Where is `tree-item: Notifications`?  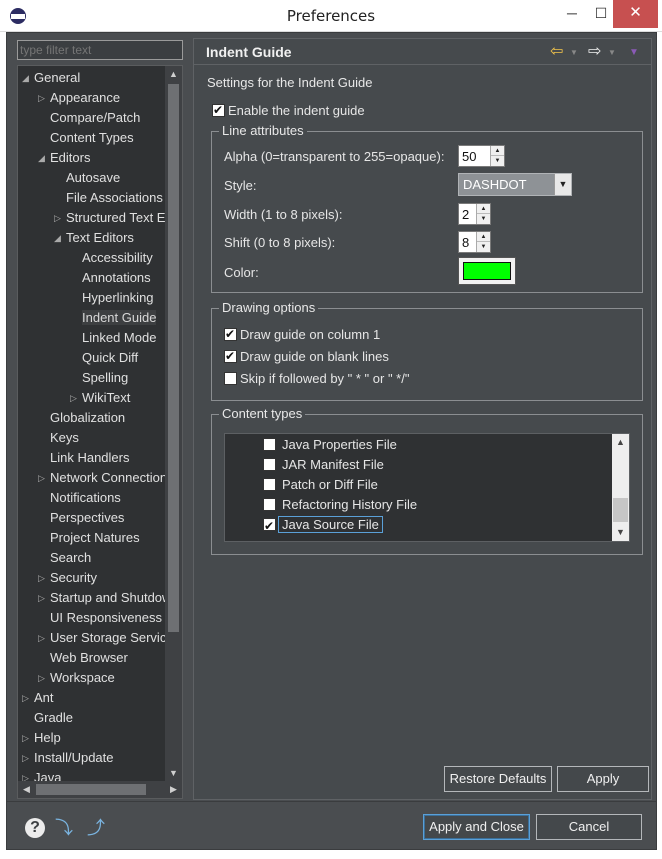
tree-item: Notifications is located at coordinates (79, 498).